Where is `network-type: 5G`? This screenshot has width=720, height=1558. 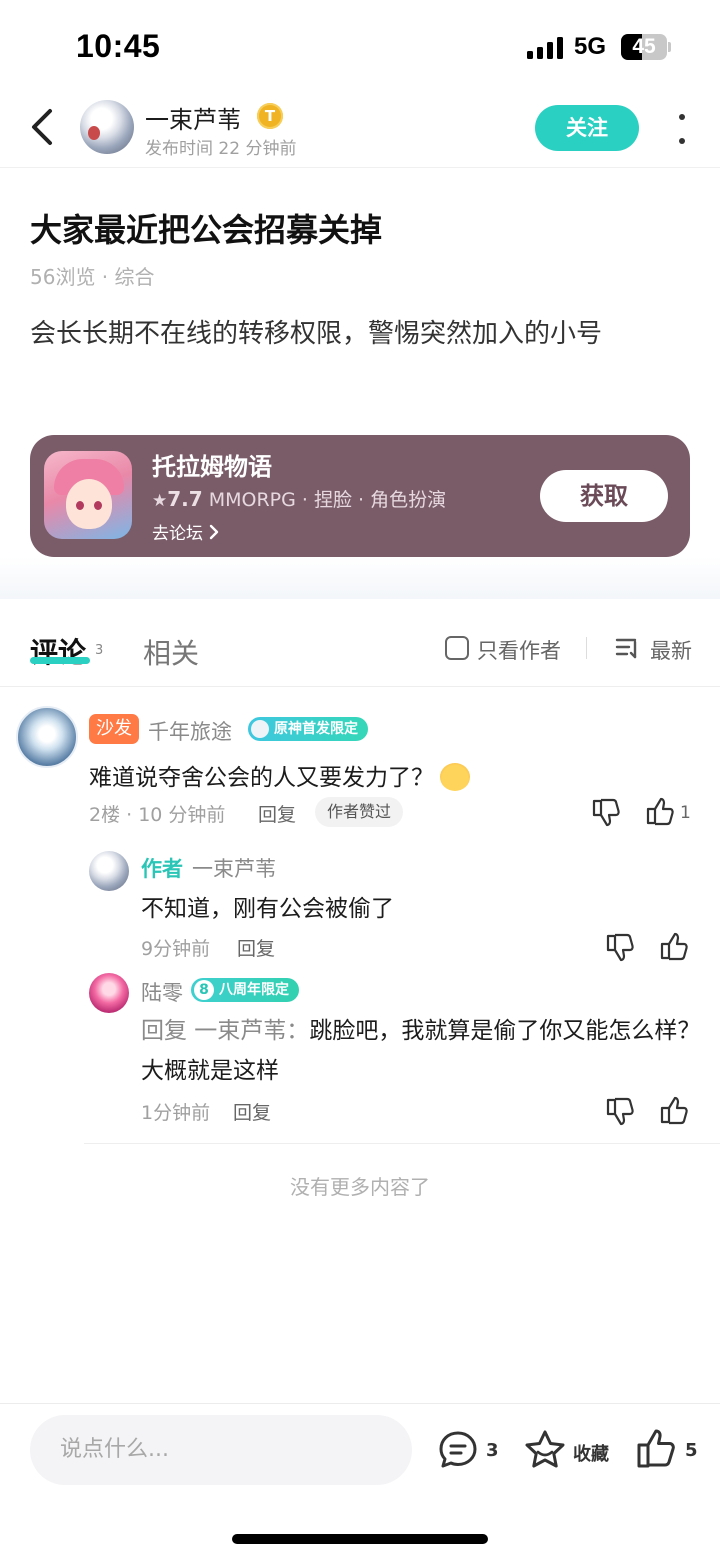
network-type: 5G is located at coordinates (590, 46).